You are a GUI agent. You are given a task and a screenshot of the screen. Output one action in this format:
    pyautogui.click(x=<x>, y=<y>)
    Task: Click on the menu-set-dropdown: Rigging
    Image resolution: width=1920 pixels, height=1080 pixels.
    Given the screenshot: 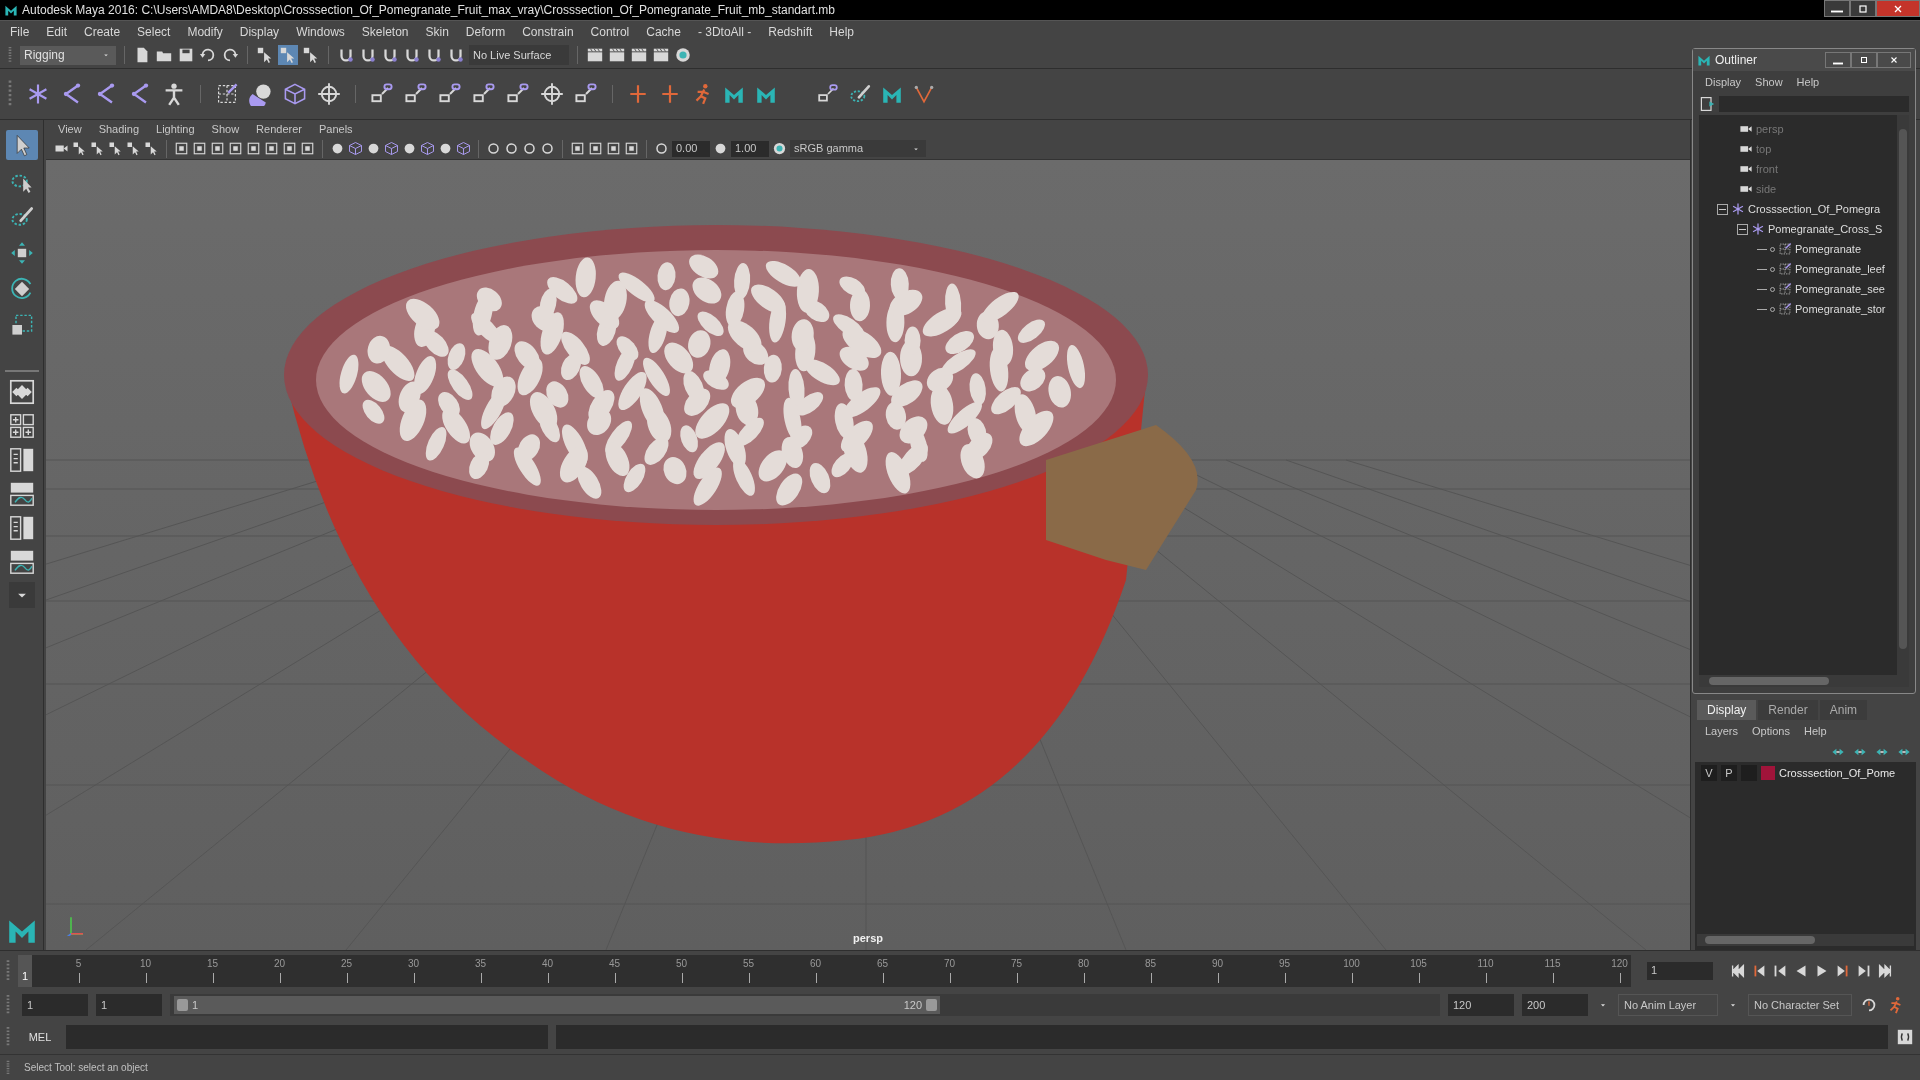 What is the action you would take?
    pyautogui.click(x=68, y=55)
    